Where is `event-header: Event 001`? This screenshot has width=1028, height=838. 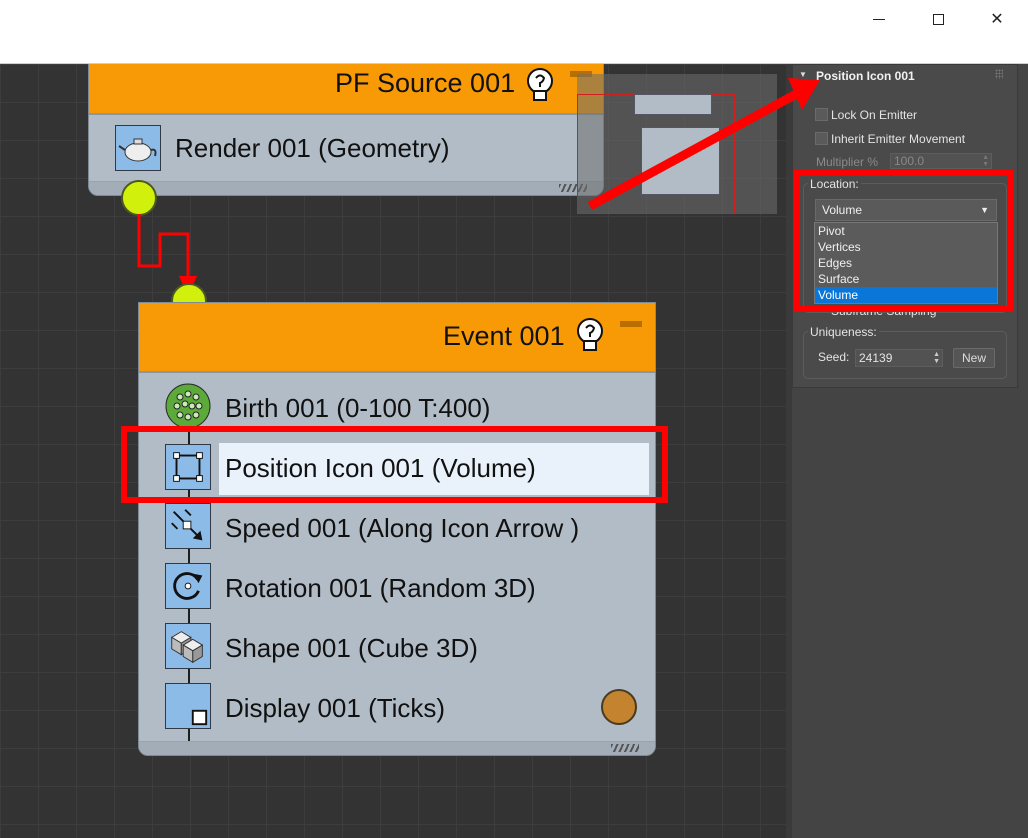
event-header: Event 001 is located at coordinates (397, 338).